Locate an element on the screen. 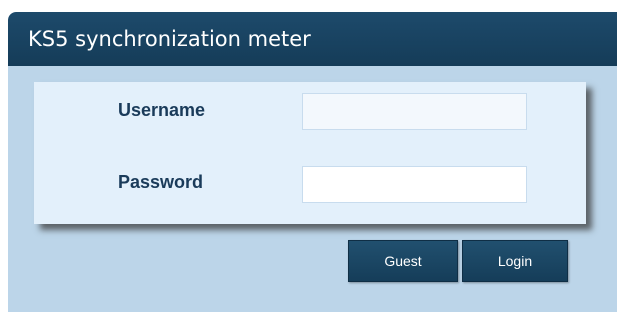  app-title: KS5 synchronization meter is located at coordinates (169, 39).